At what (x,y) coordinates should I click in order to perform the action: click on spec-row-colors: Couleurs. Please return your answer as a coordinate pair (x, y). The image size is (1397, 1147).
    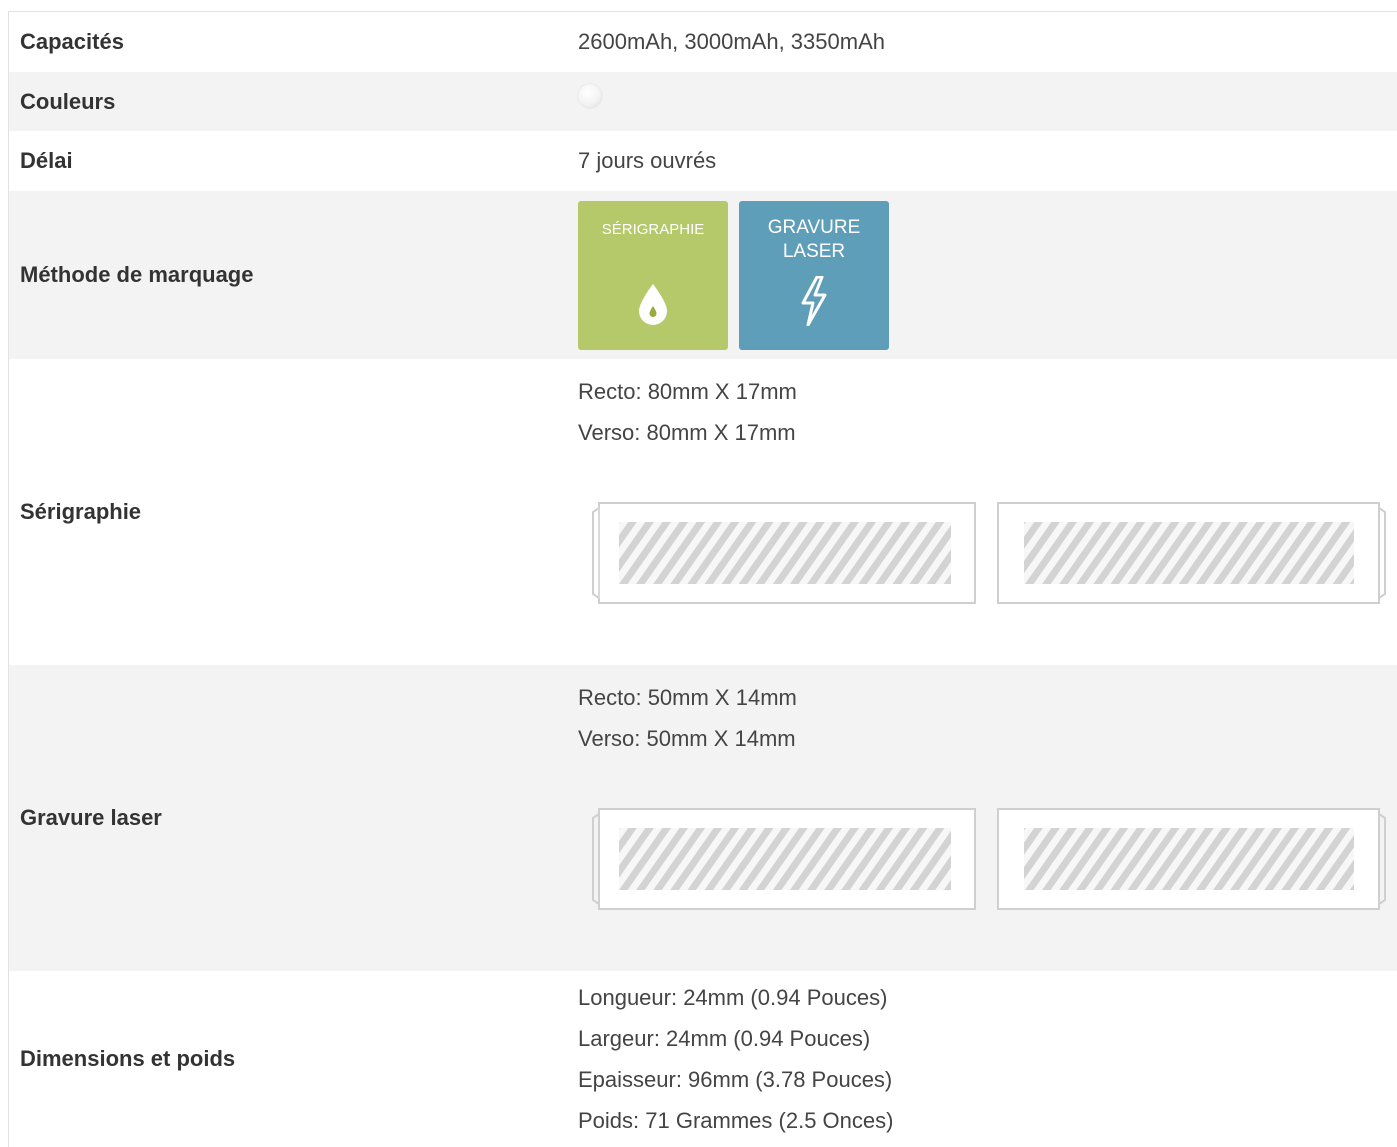
    Looking at the image, I should click on (703, 101).